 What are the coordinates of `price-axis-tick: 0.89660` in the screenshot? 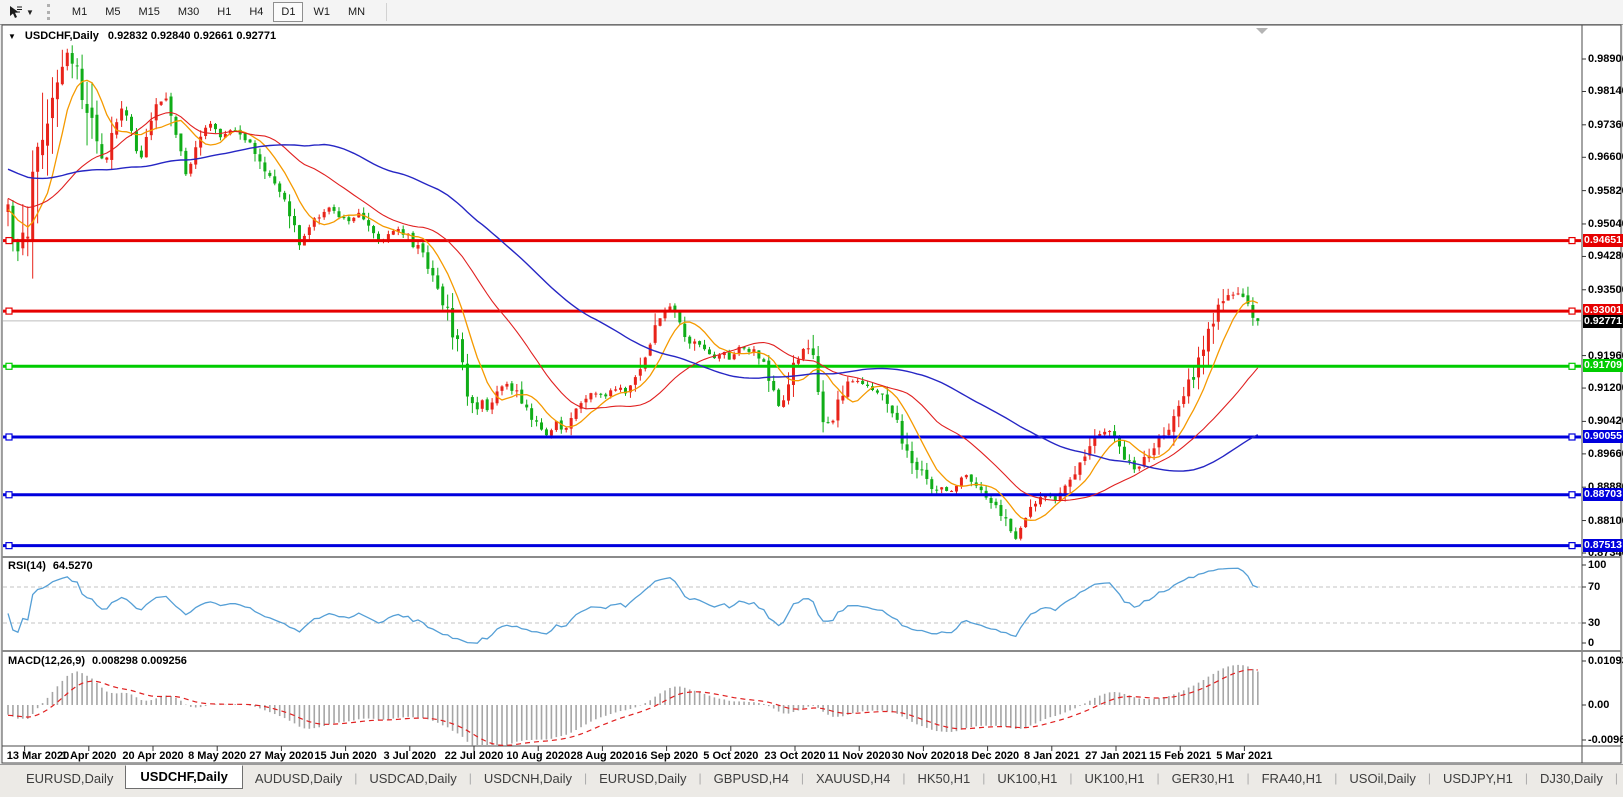 It's located at (1605, 453).